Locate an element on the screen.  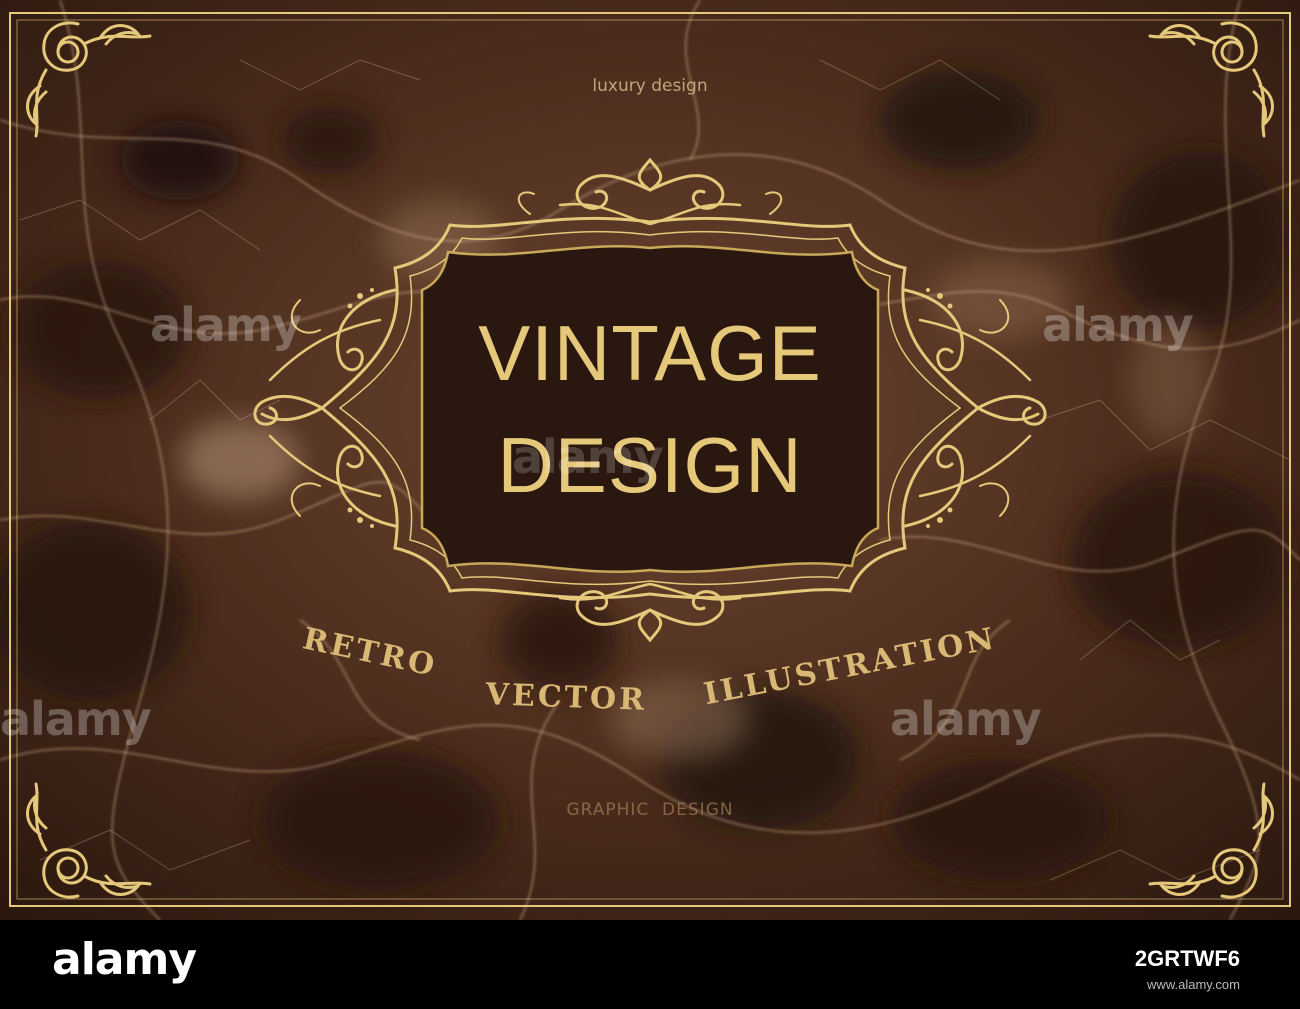
footer-url: www.alamy.com is located at coordinates (1193, 984).